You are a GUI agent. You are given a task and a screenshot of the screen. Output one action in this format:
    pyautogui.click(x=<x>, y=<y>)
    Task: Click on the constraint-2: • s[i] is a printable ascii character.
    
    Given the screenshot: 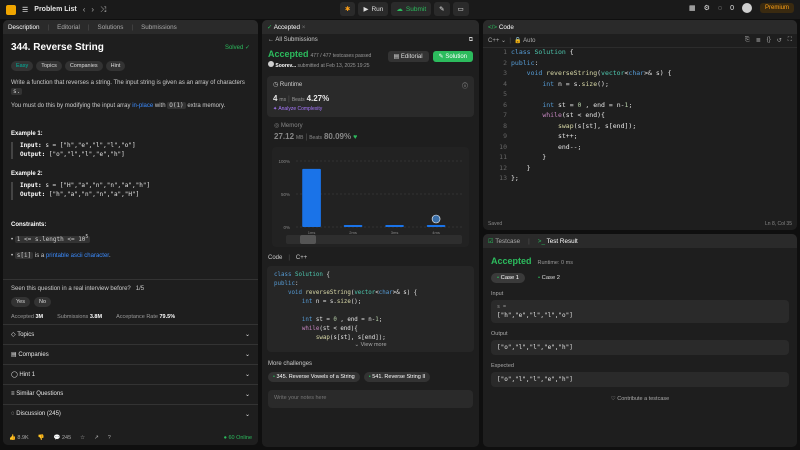 What is the action you would take?
    pyautogui.click(x=61, y=255)
    